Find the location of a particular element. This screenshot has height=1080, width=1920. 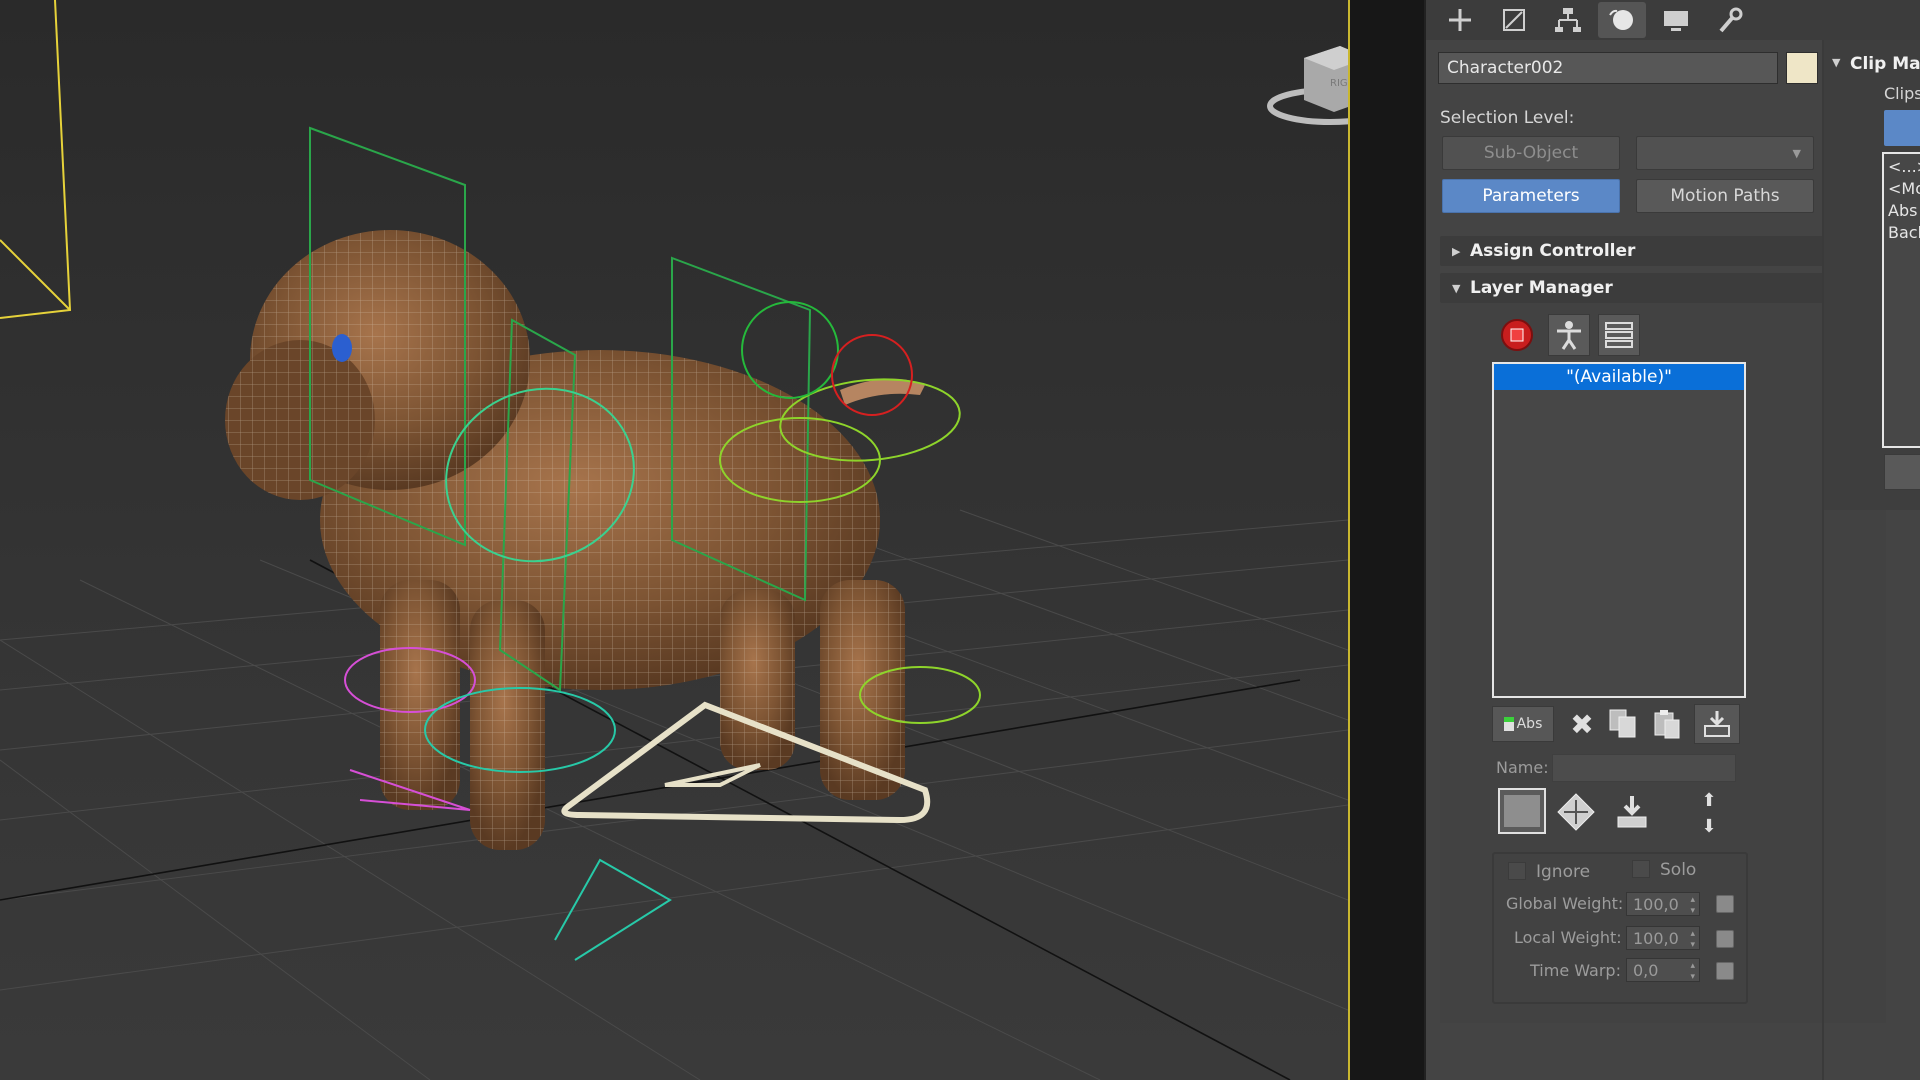

local-weight-key-button is located at coordinates (1725, 939).